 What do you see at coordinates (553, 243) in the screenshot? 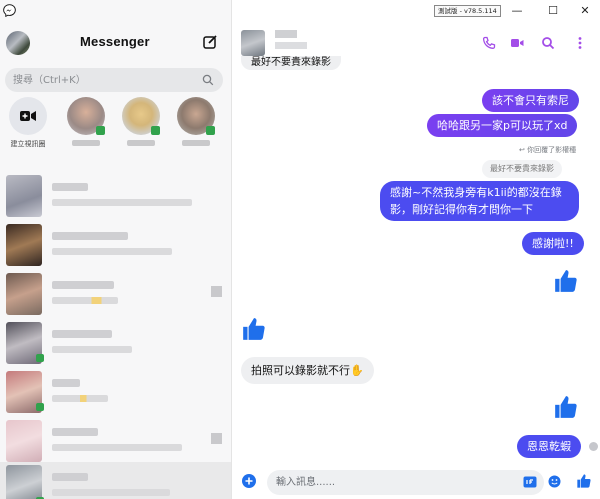
I see `outgoing-message: 感謝啦!!` at bounding box center [553, 243].